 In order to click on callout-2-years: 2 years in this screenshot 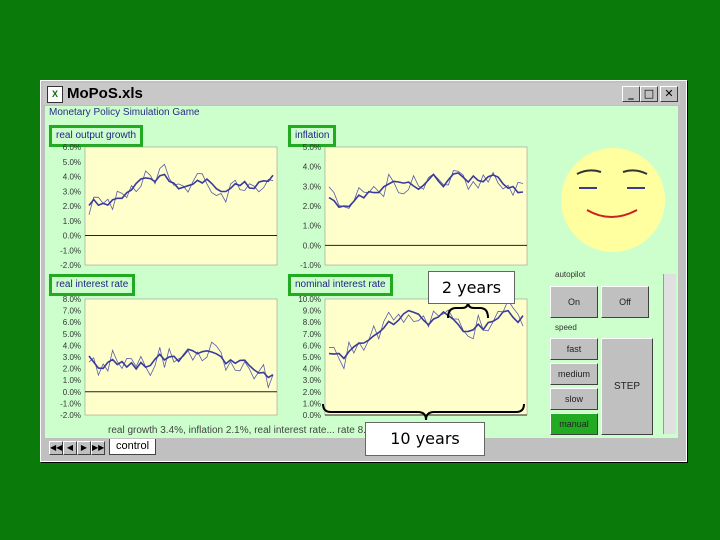, I will do `click(471, 287)`.